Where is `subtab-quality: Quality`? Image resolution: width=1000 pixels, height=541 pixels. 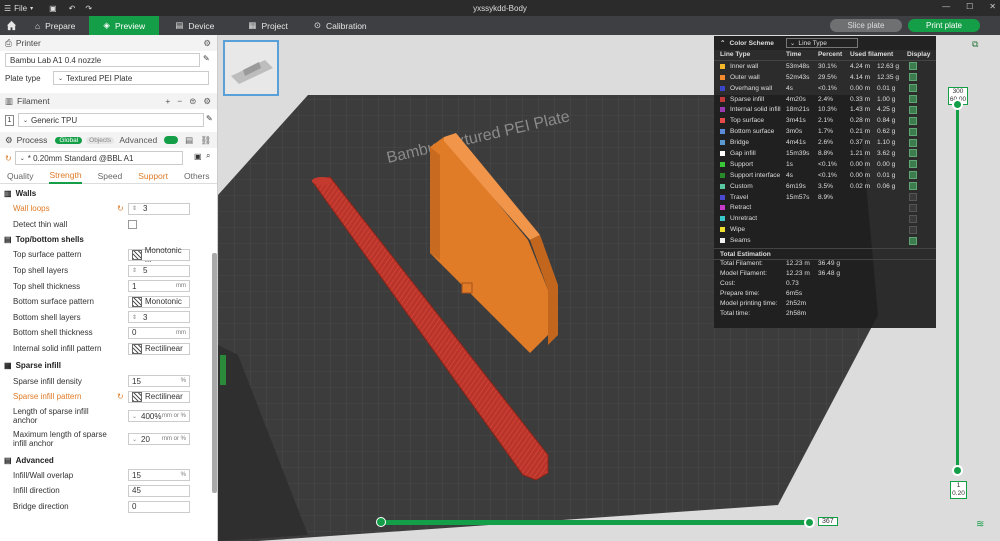 subtab-quality: Quality is located at coordinates (20, 176).